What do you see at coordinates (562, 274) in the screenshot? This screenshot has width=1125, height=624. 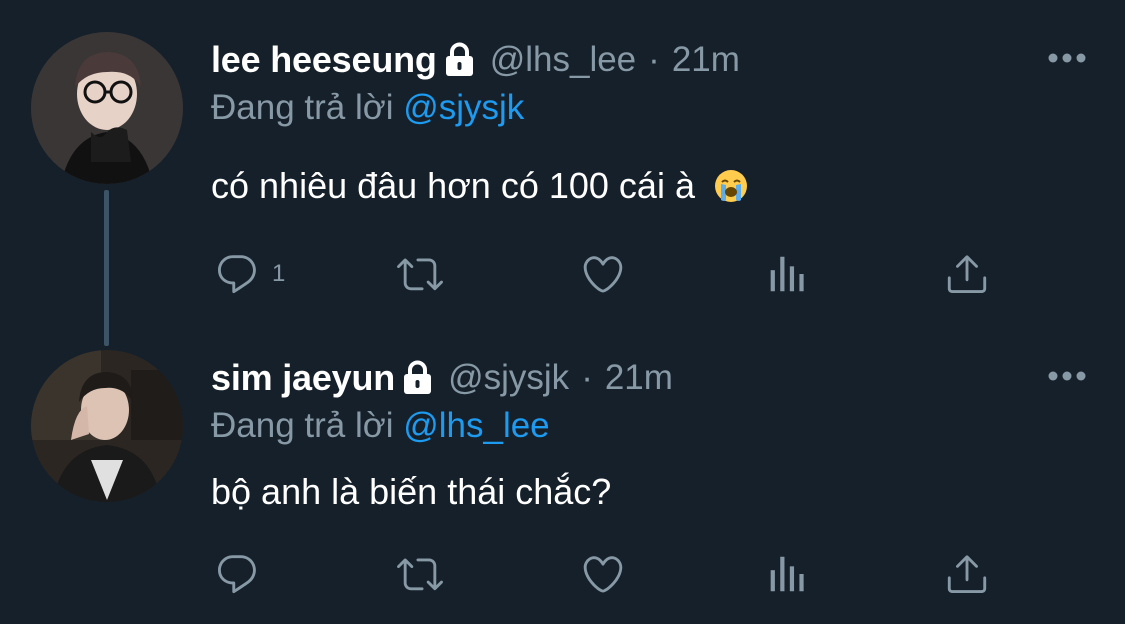 I see `tweet-actions: 1` at bounding box center [562, 274].